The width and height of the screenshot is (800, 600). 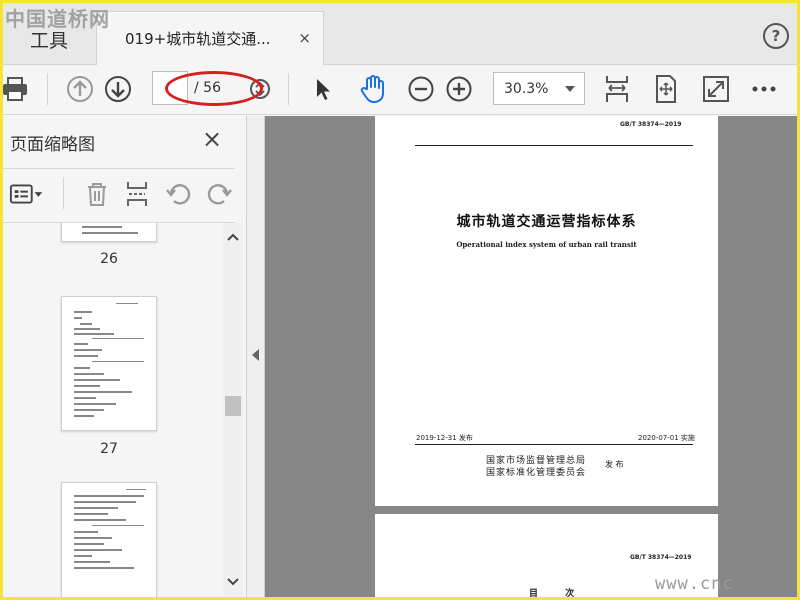 I want to click on thumbnail-toolbar, so click(x=119, y=196).